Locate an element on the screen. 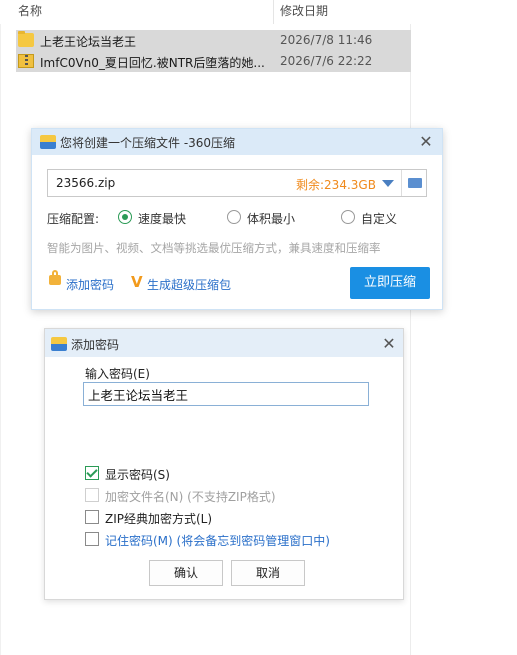 The width and height of the screenshot is (517, 655). radio-smallest is located at coordinates (234, 217).